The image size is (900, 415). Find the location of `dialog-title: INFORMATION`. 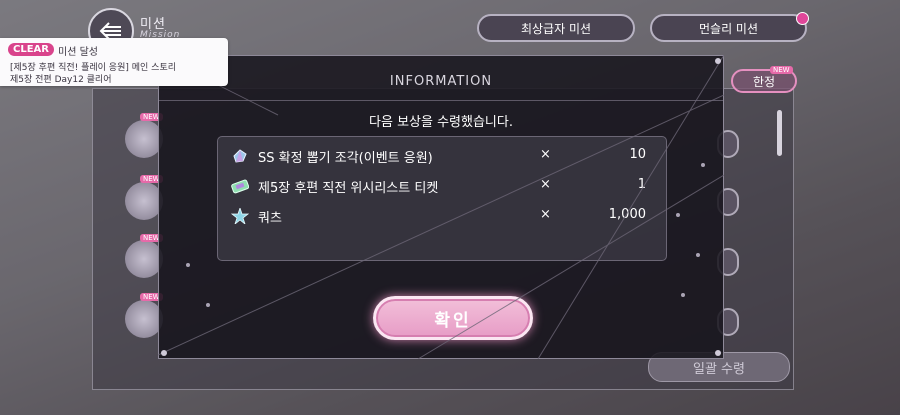

dialog-title: INFORMATION is located at coordinates (441, 81).